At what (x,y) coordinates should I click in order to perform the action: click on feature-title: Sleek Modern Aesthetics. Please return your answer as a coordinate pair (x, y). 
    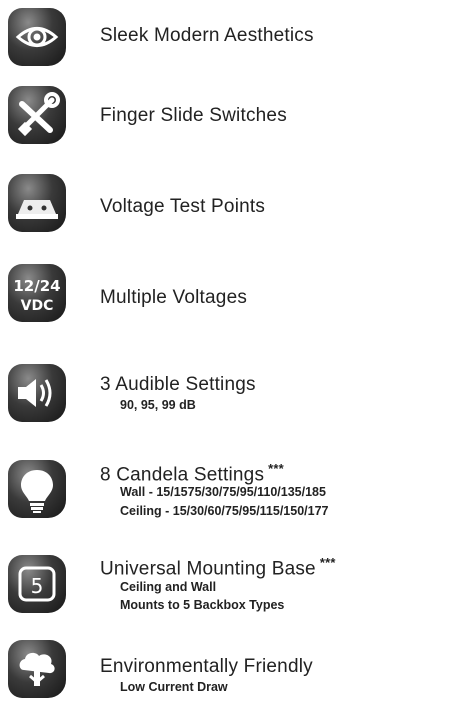
    Looking at the image, I should click on (207, 35).